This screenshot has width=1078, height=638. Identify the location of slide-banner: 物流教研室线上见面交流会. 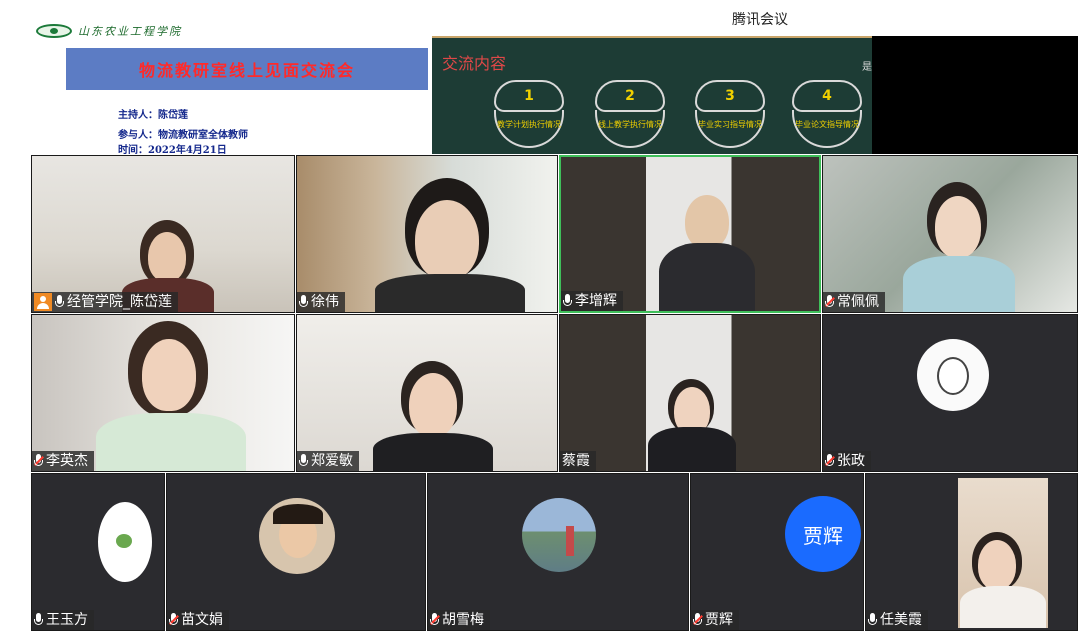
(247, 69).